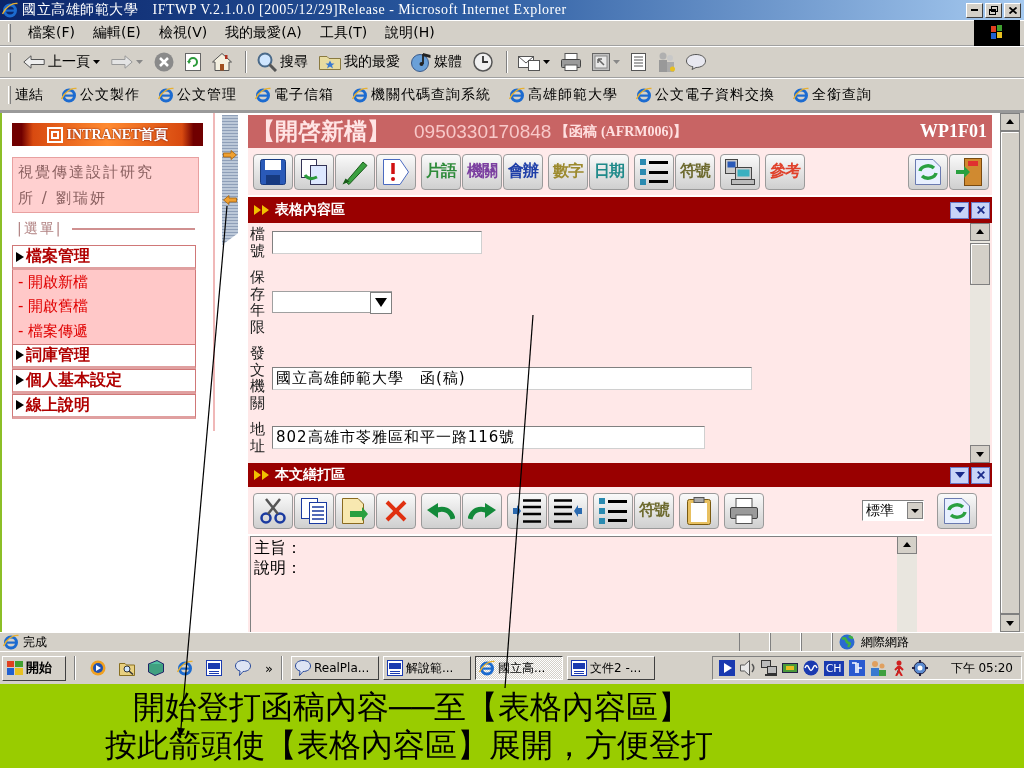  What do you see at coordinates (893, 510) in the screenshot?
I see `style-select: 標準` at bounding box center [893, 510].